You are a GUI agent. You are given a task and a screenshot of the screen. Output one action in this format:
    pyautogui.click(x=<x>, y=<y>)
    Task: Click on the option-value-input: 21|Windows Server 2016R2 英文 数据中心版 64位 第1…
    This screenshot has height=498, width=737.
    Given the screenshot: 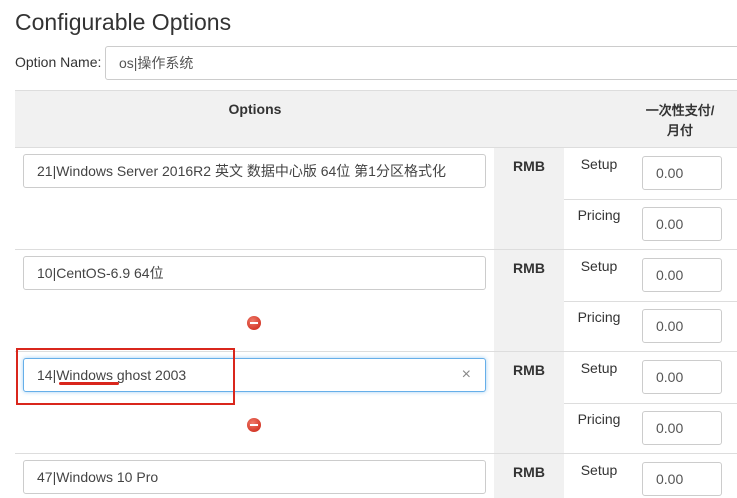 What is the action you would take?
    pyautogui.click(x=254, y=171)
    